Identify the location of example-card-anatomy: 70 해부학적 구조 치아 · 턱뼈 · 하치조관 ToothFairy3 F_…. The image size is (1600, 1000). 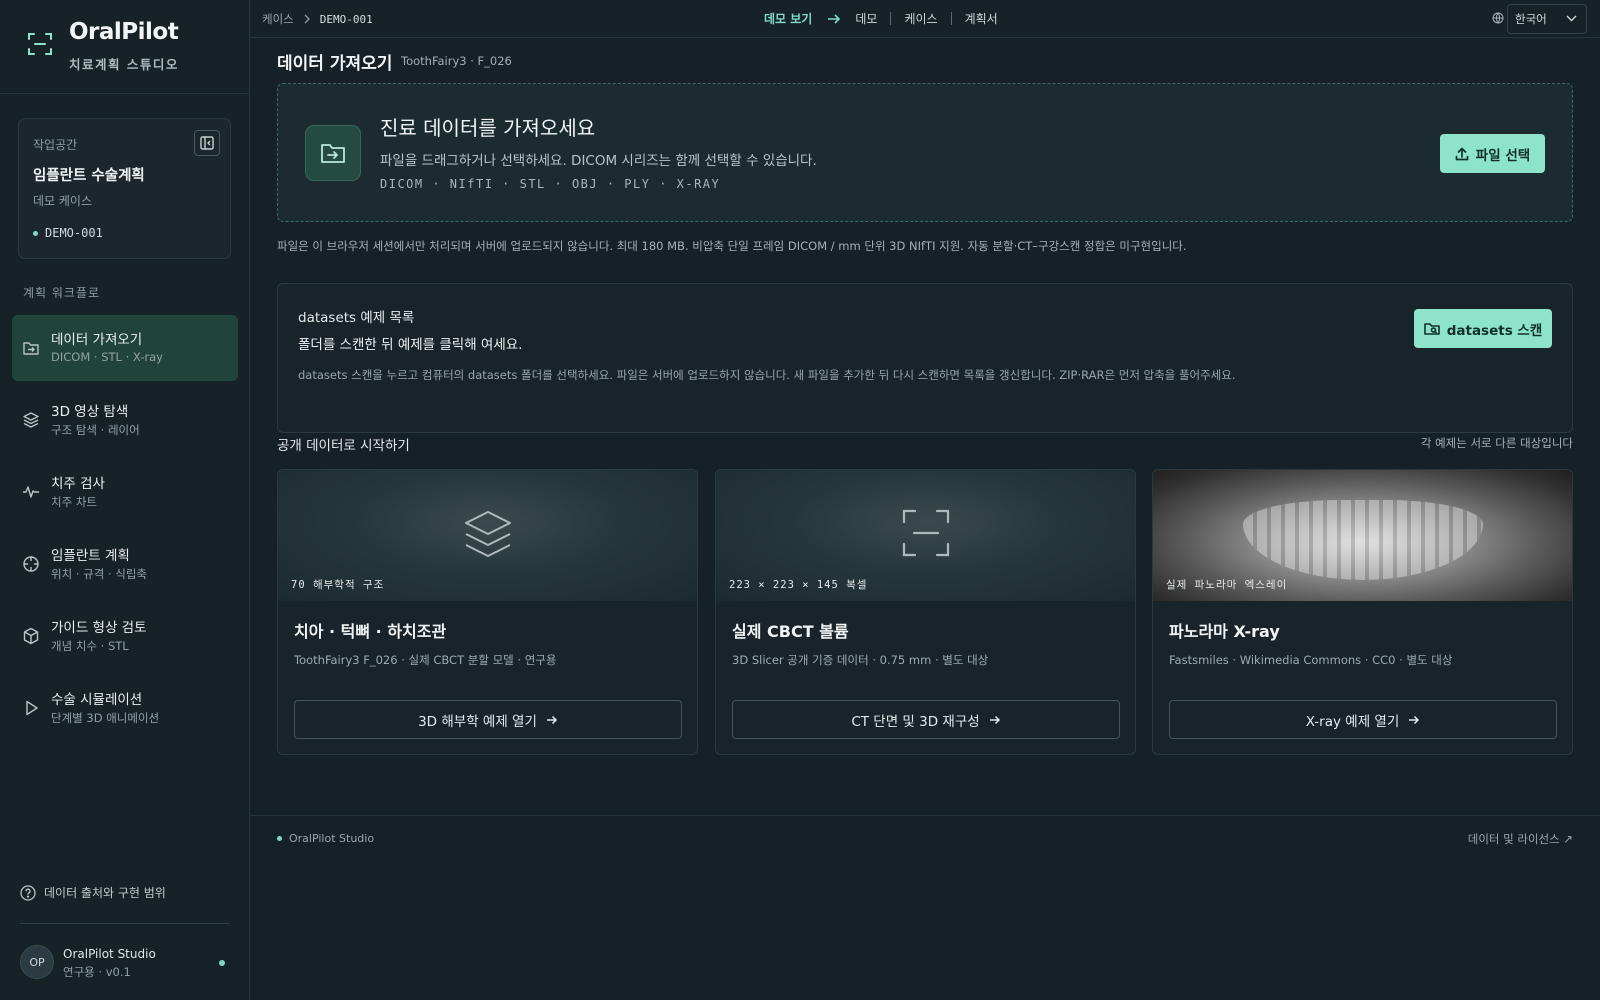
(487, 612).